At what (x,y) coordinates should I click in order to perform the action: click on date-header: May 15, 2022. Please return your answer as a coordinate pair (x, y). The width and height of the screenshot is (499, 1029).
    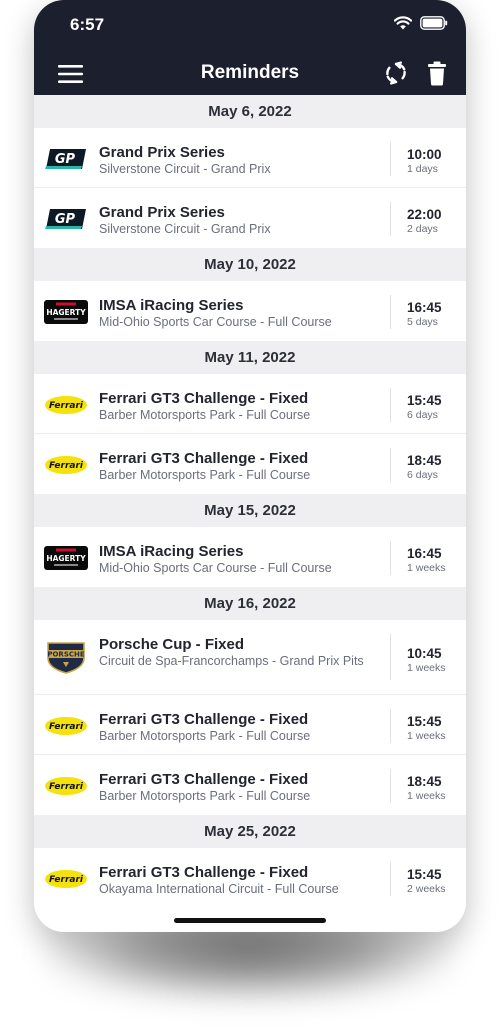
    Looking at the image, I should click on (250, 510).